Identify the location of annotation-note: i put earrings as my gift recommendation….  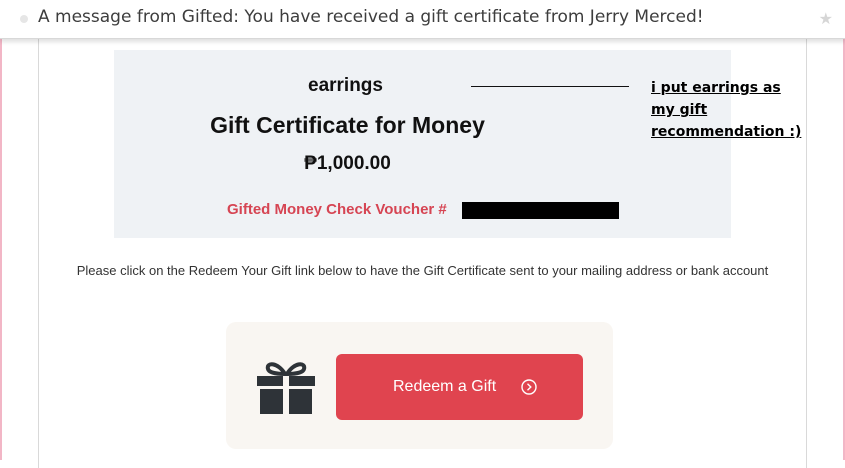
(736, 110).